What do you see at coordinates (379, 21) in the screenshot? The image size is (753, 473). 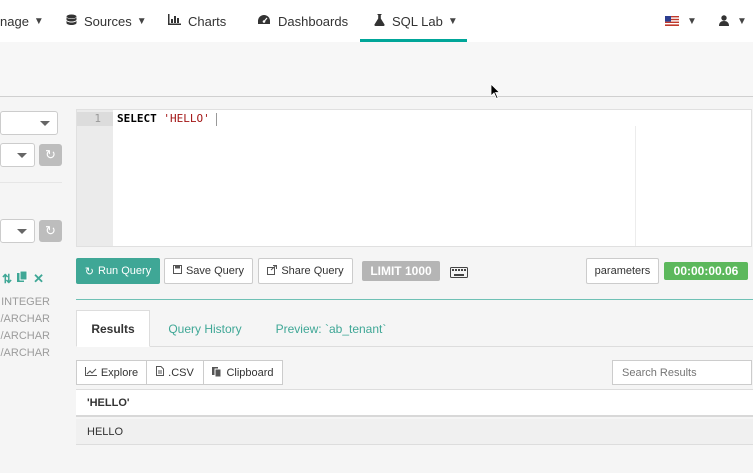 I see `flask-icon` at bounding box center [379, 21].